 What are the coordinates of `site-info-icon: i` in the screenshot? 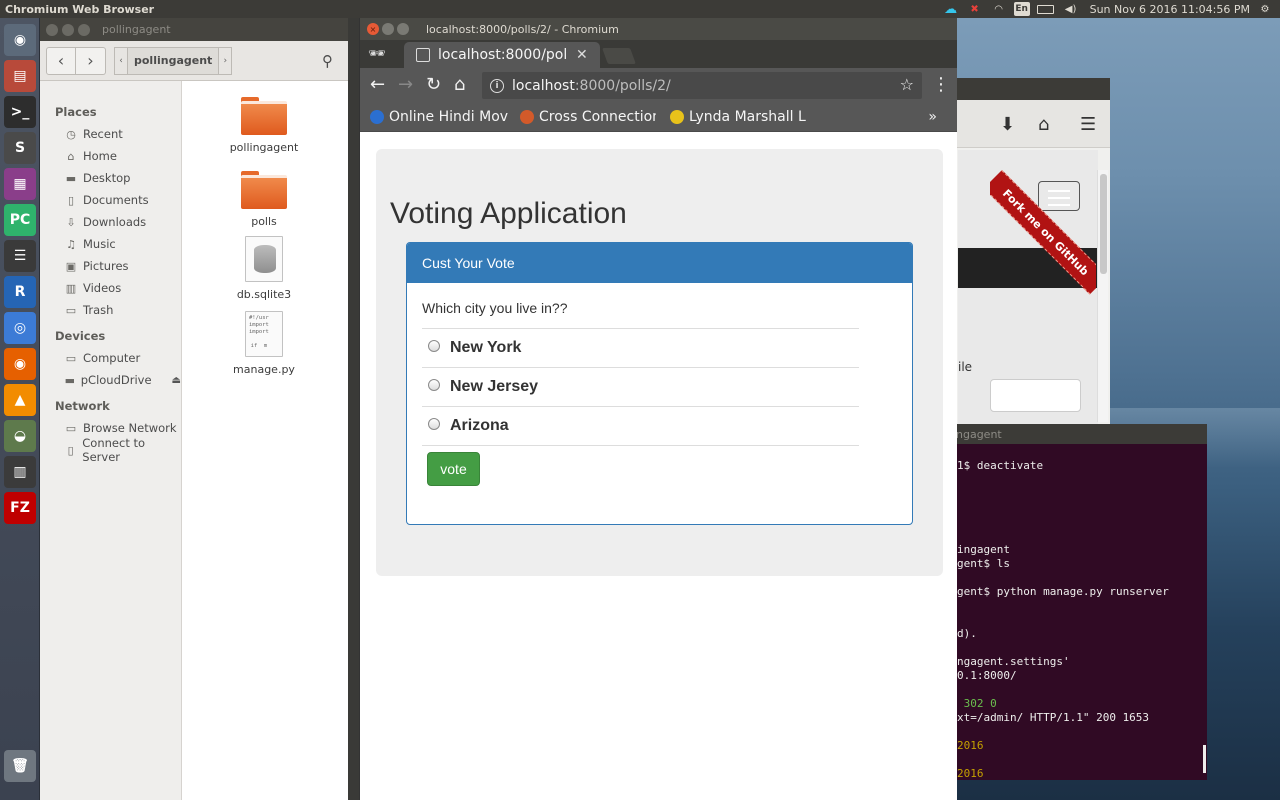 It's located at (497, 85).